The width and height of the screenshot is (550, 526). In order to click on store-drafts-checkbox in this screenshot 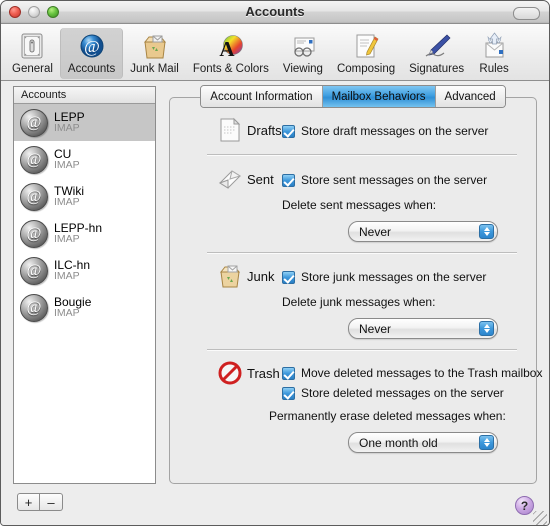, I will do `click(288, 131)`.